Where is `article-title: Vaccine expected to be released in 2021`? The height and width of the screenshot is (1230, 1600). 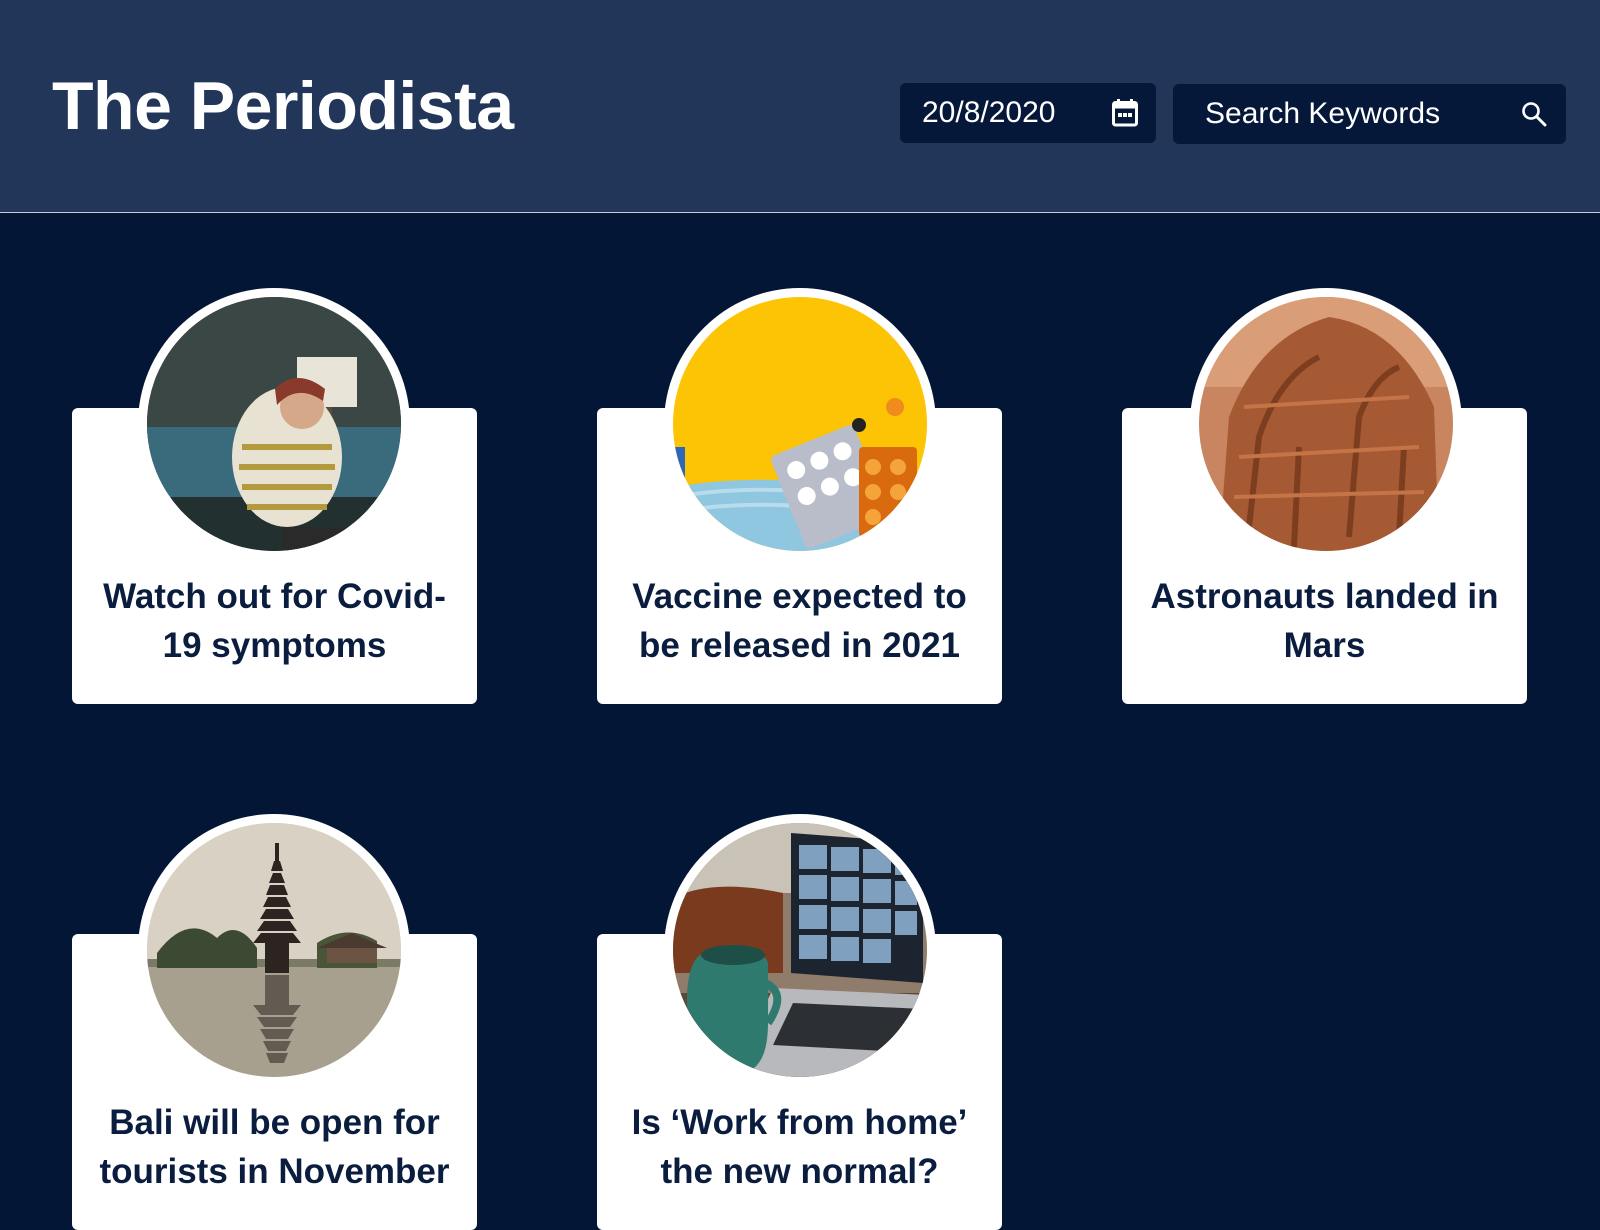
article-title: Vaccine expected to be released in 2021 is located at coordinates (799, 621).